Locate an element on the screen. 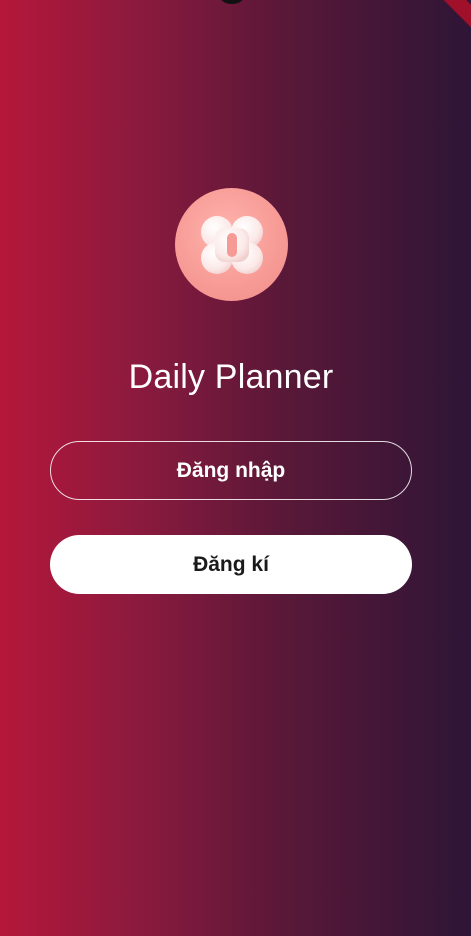 The image size is (471, 936). app-logo is located at coordinates (231, 244).